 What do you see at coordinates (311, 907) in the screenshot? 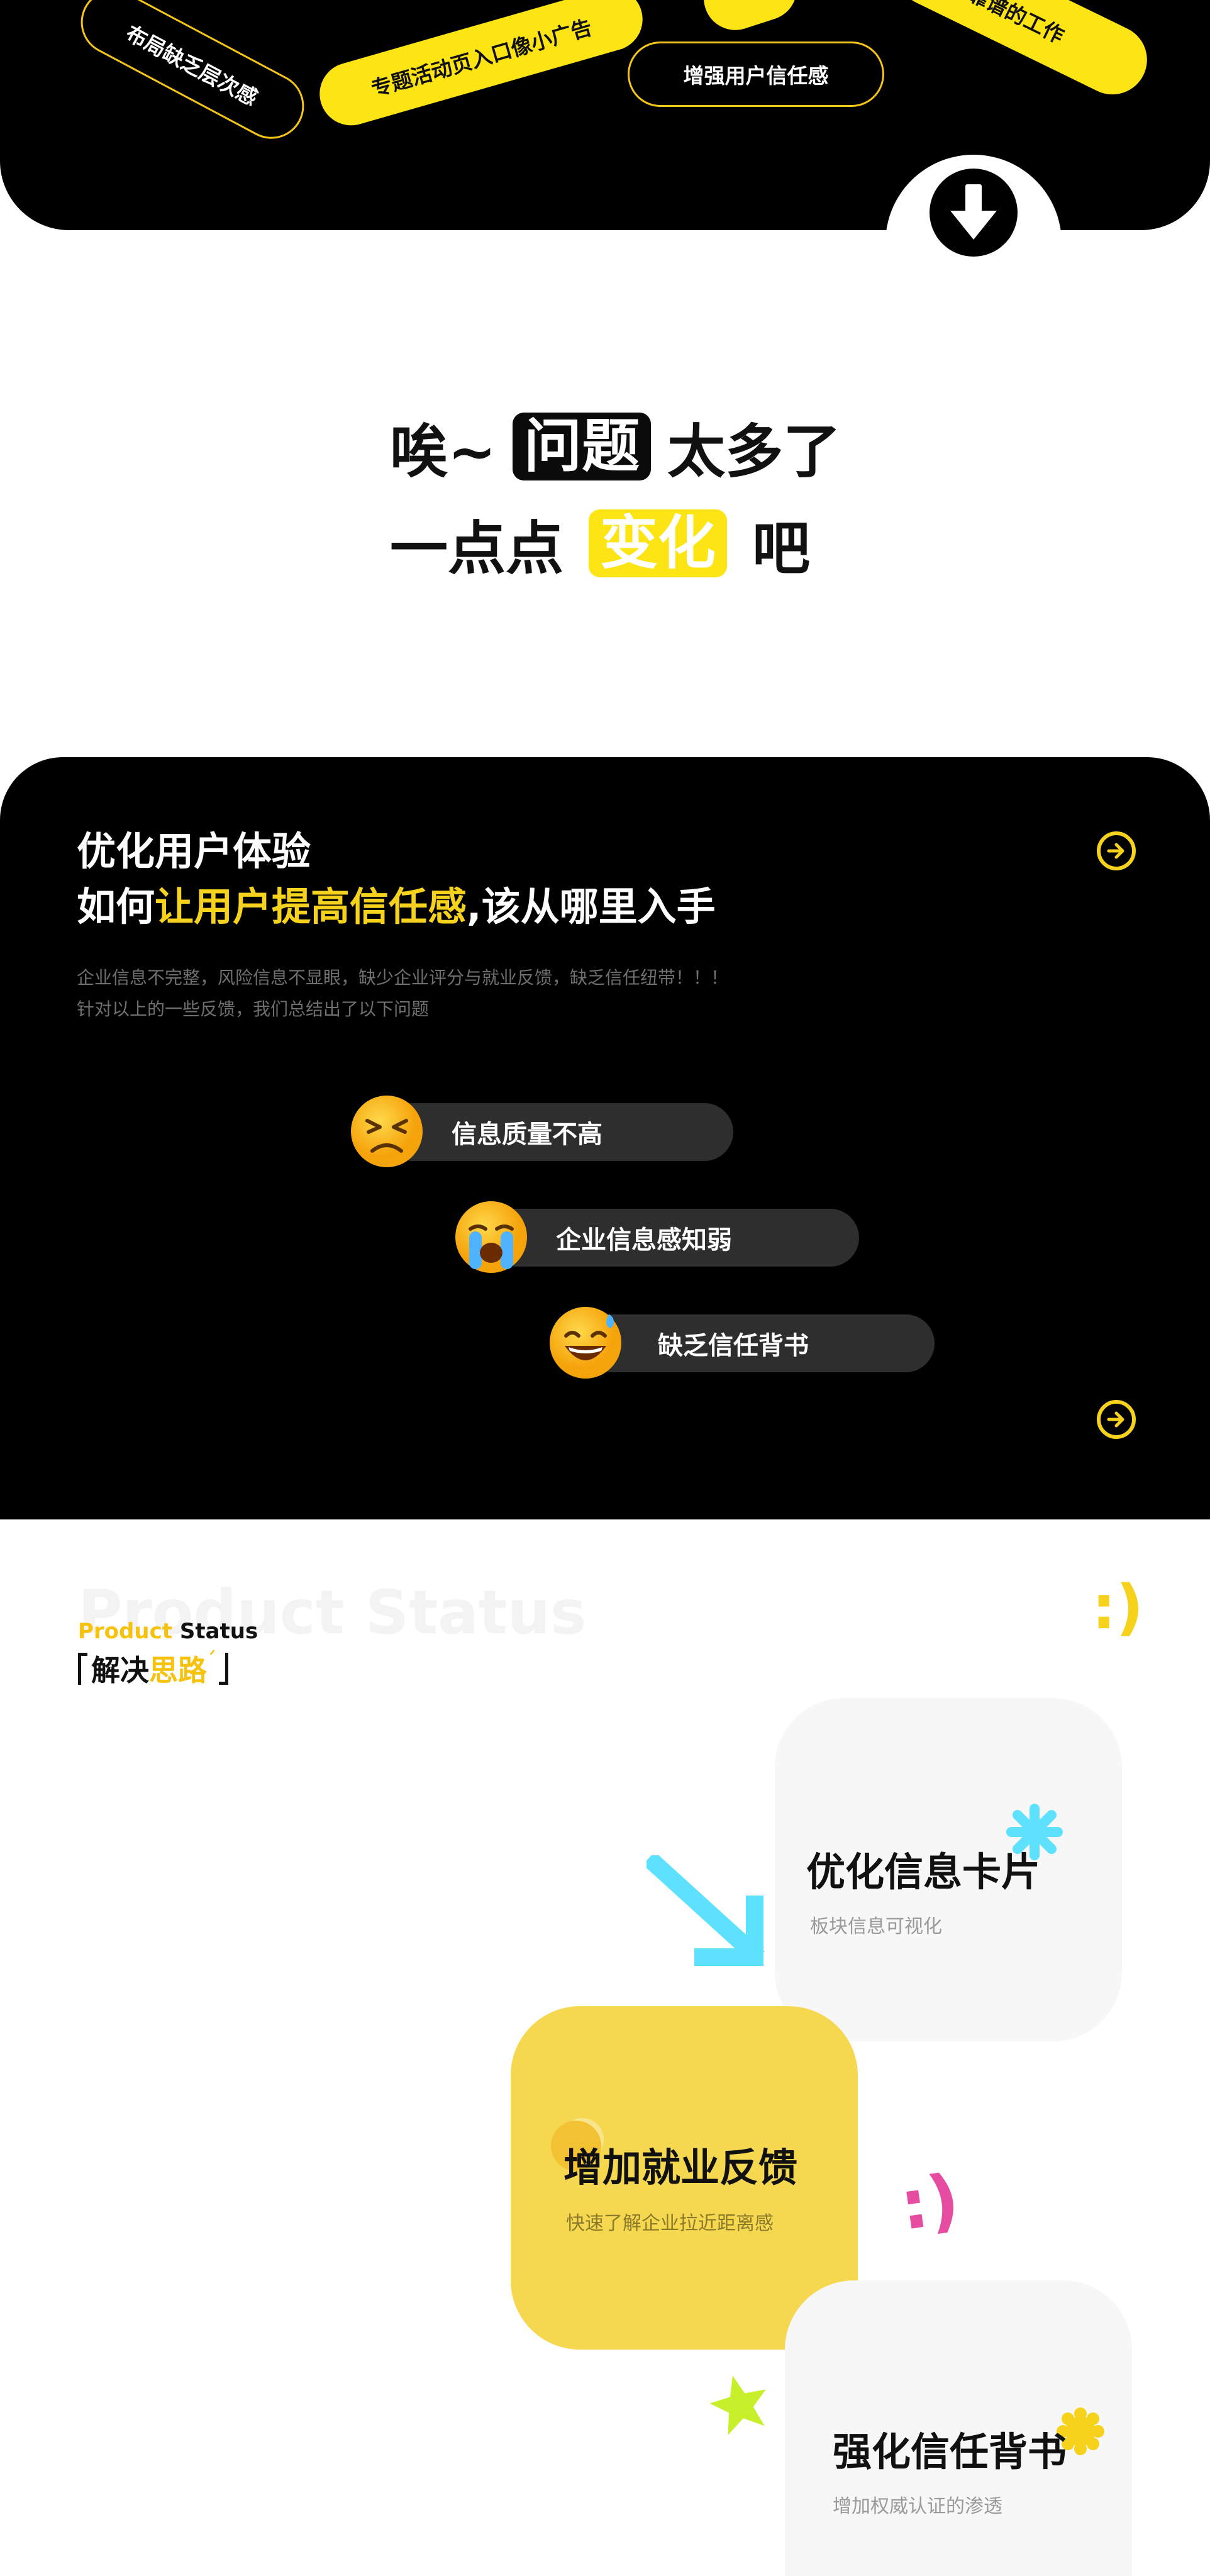
I see `title-accent: 让用户提高信任感` at bounding box center [311, 907].